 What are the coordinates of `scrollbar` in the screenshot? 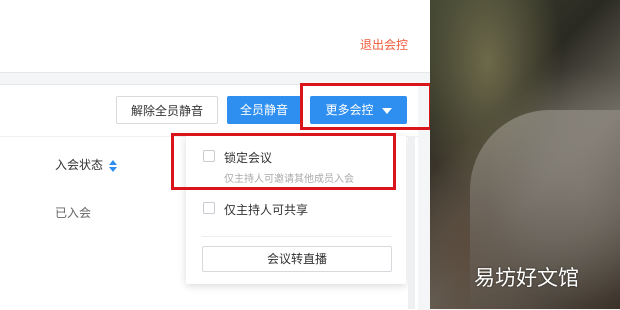 It's located at (411, 222).